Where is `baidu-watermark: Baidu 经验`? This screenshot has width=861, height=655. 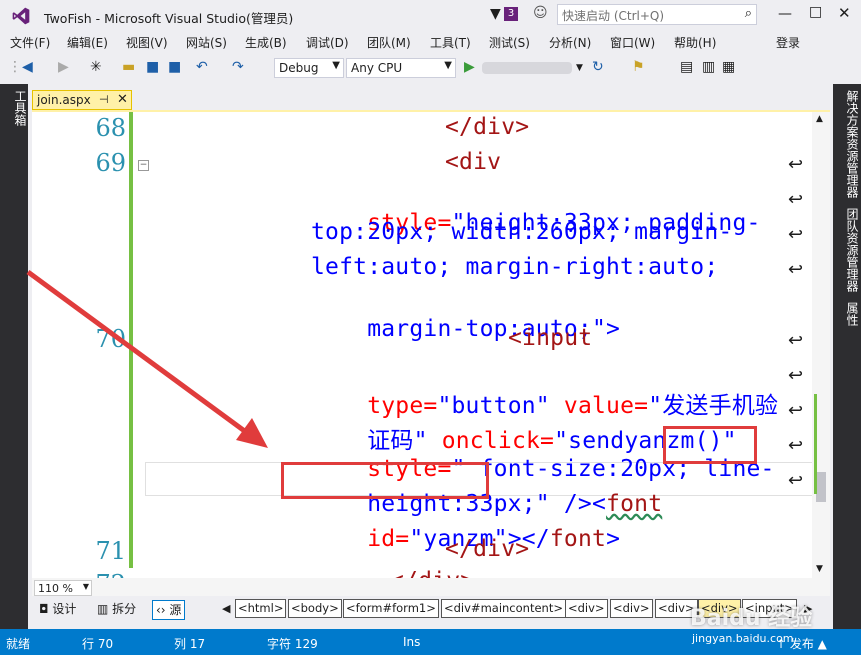
baidu-watermark: Baidu 经验 is located at coordinates (751, 618).